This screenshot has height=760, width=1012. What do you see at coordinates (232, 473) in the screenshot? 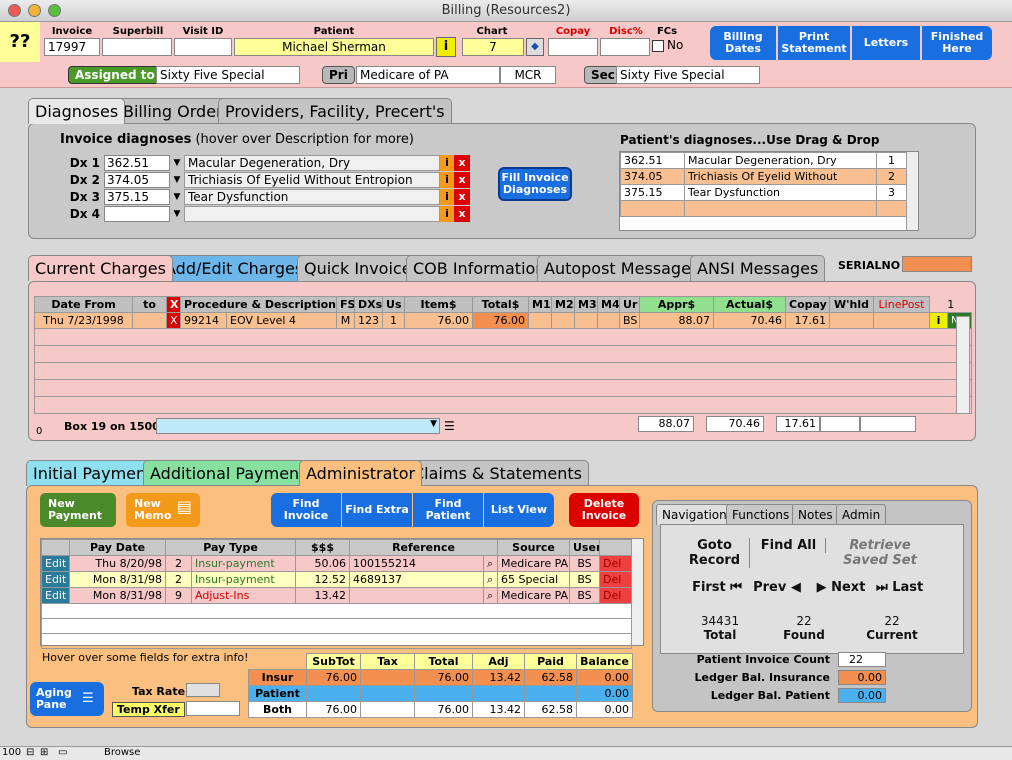
I see `tab-additional-payments: Additional Payments` at bounding box center [232, 473].